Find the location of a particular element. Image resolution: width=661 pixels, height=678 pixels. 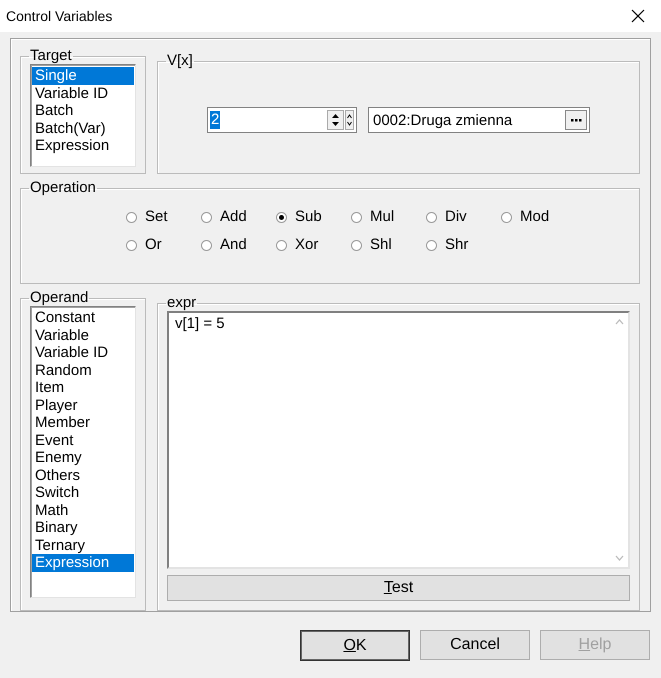

group-label: Target is located at coordinates (51, 56).